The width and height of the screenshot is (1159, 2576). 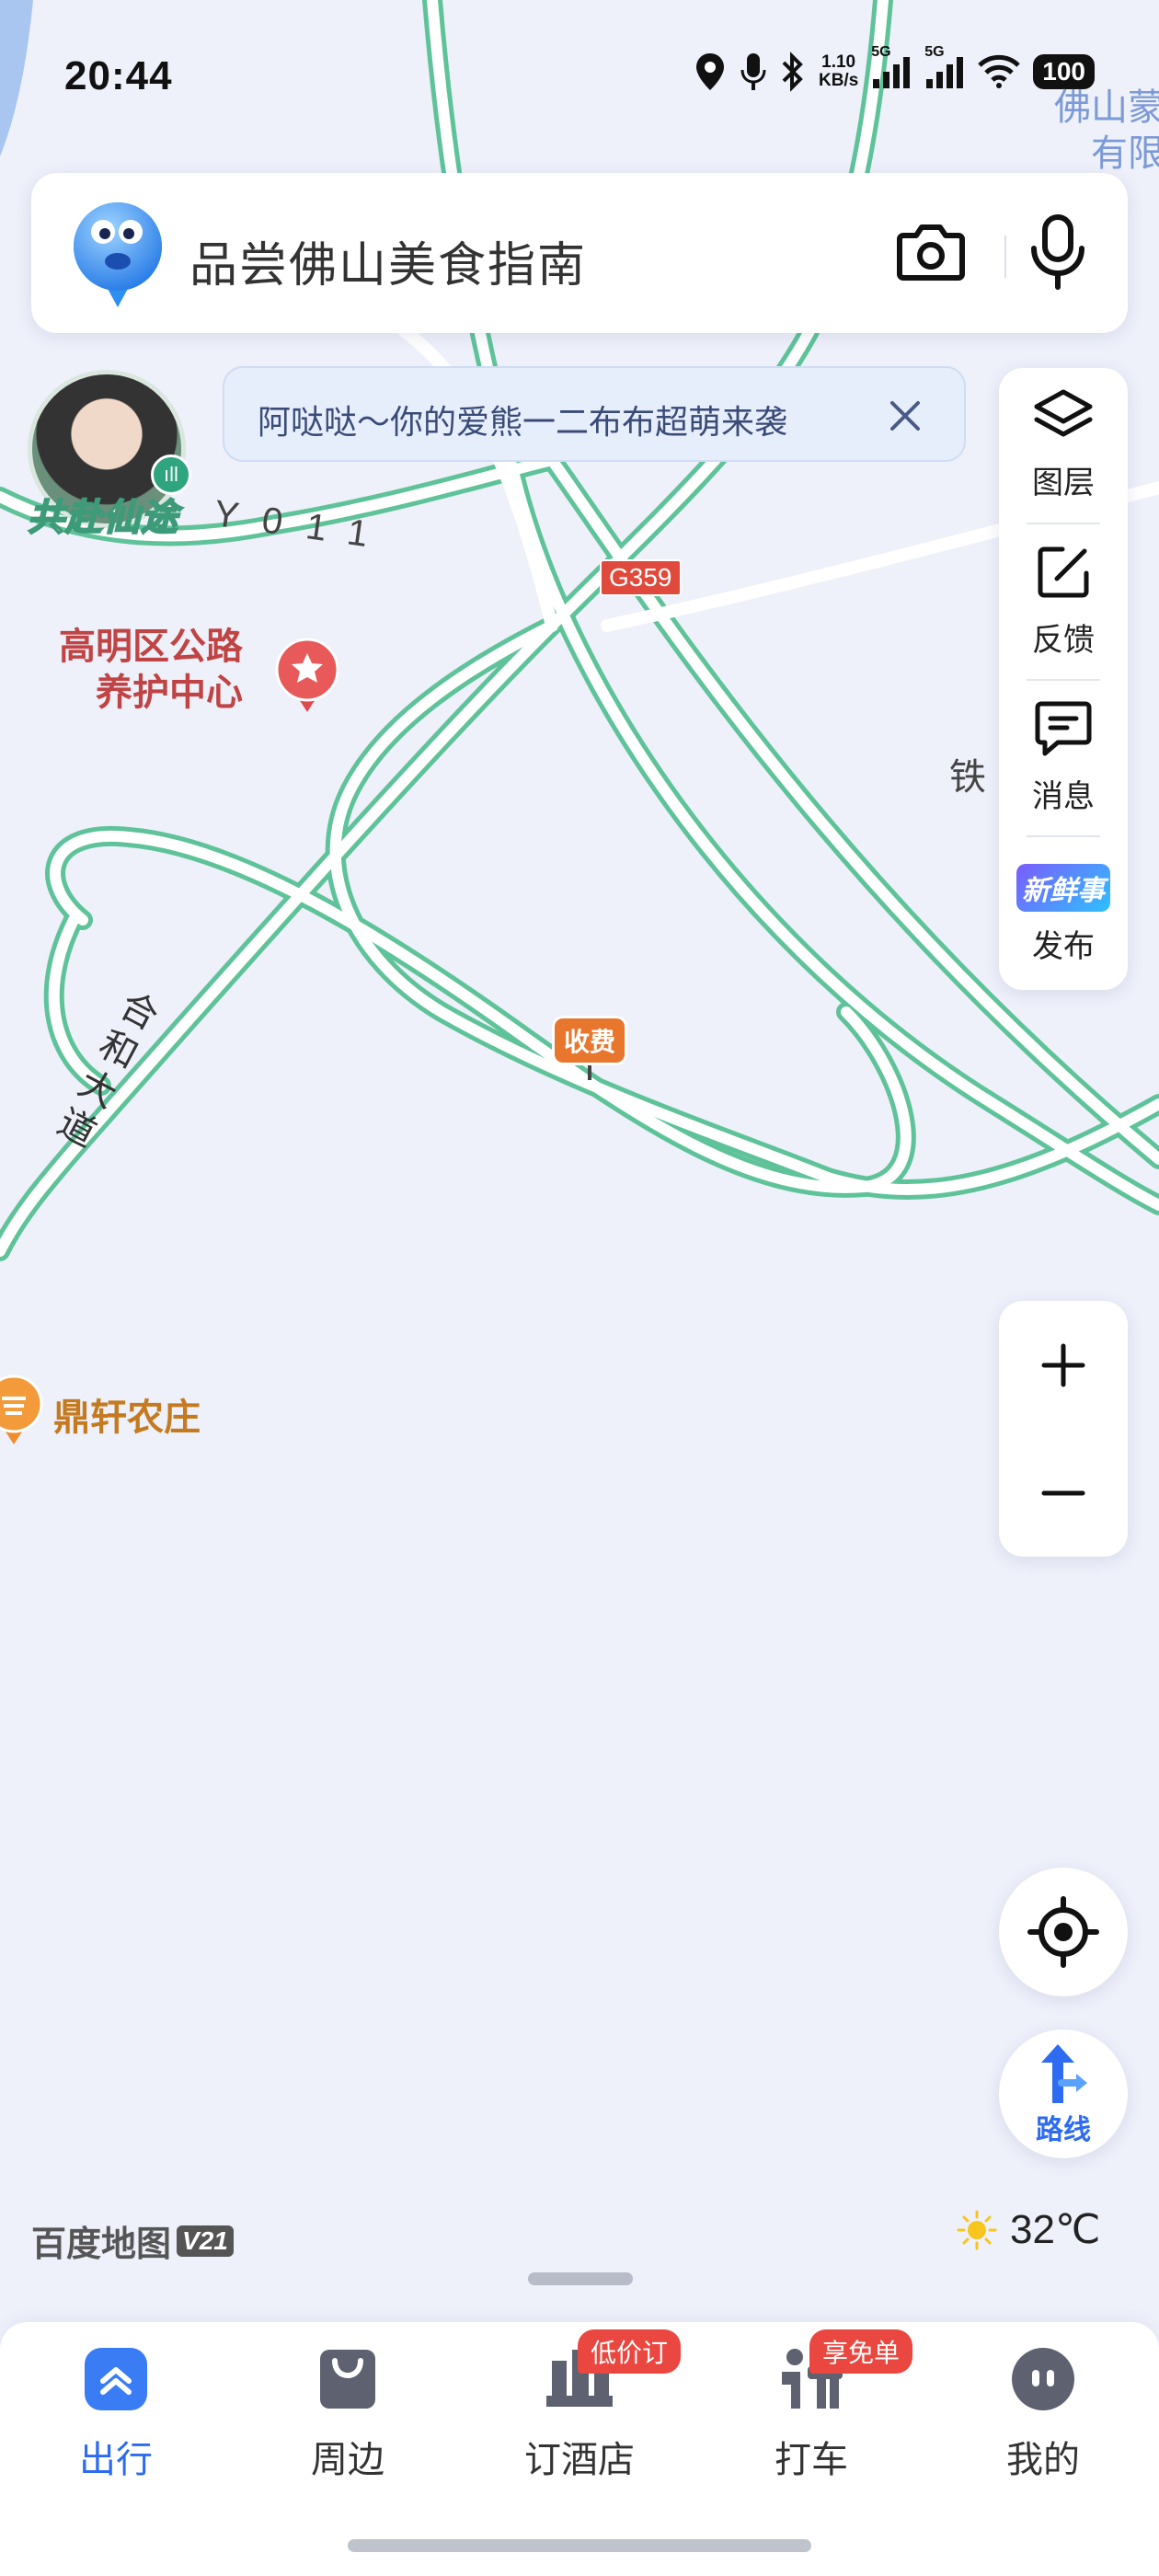 I want to click on drawer-handle, so click(x=580, y=2278).